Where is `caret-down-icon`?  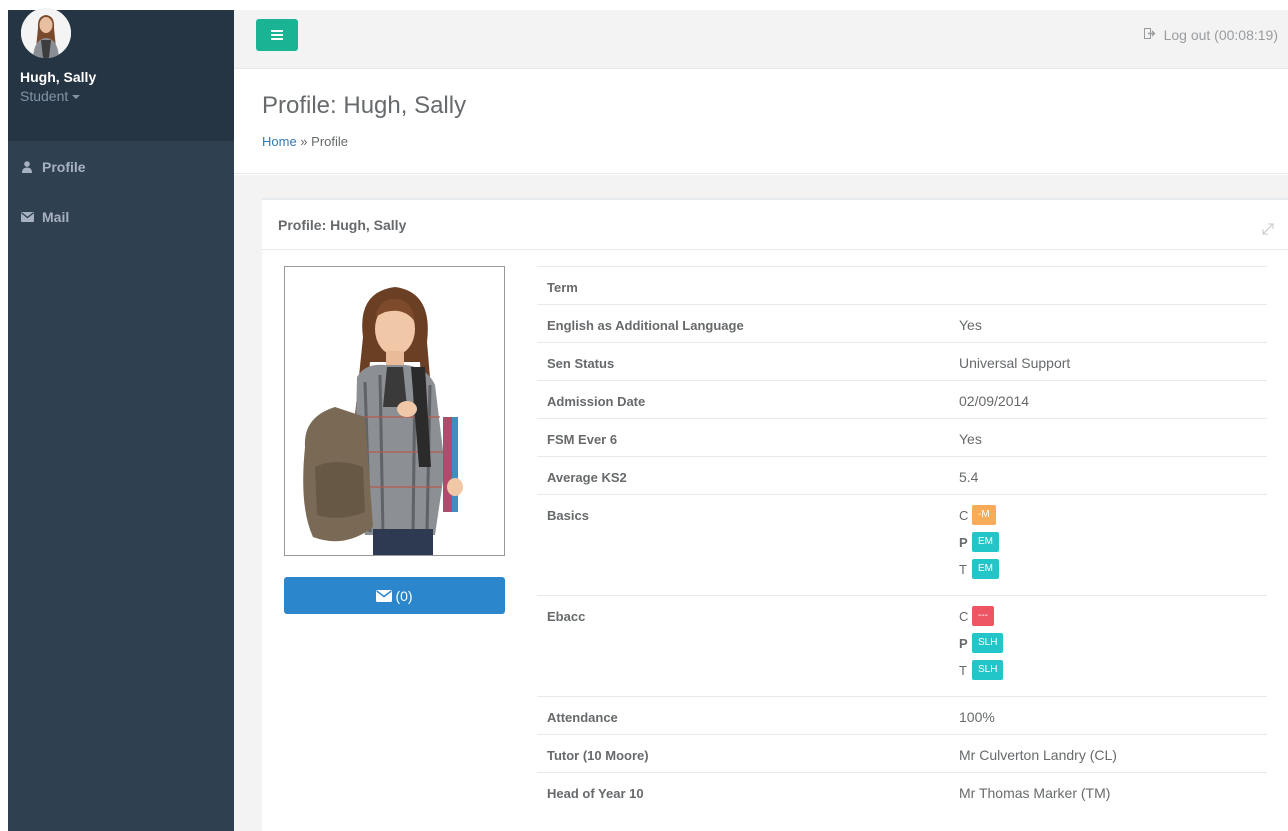
caret-down-icon is located at coordinates (76, 97).